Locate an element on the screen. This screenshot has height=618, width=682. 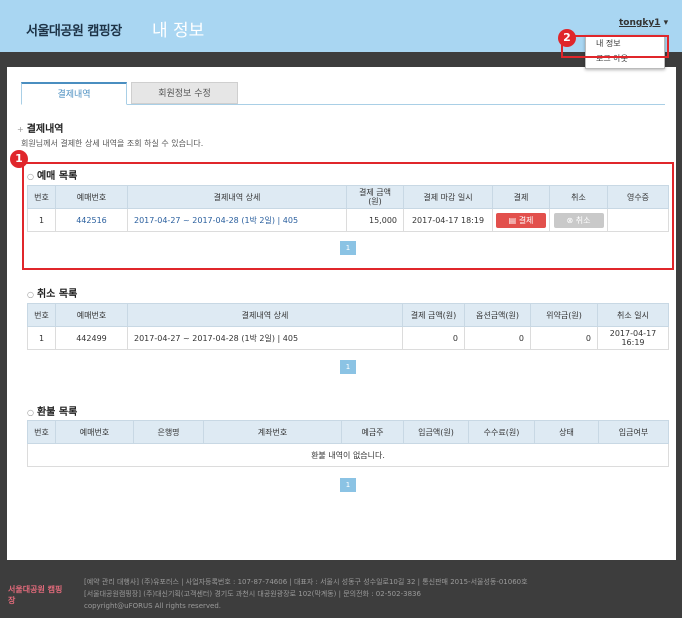
user-menu-toggle: tongky1 ▾ is located at coordinates (643, 23).